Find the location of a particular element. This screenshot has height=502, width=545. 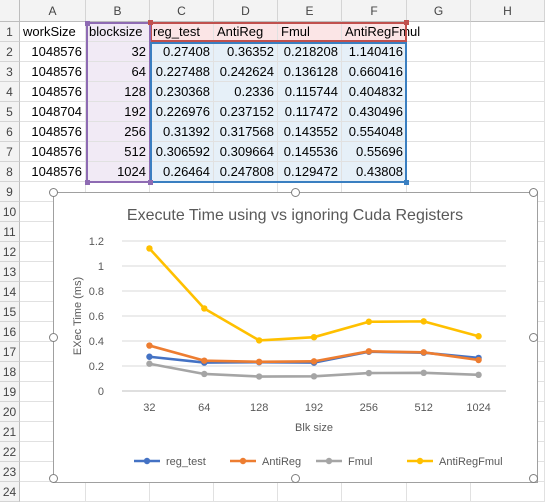

column-header-g: G is located at coordinates (439, 11).